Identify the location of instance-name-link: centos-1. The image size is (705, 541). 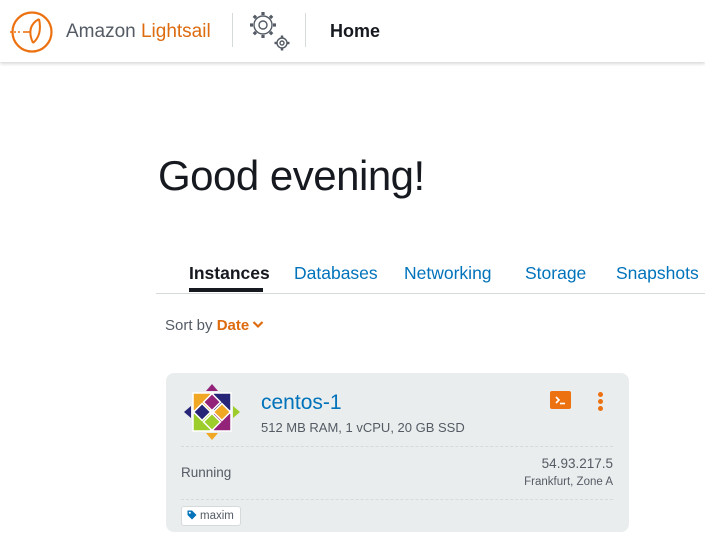
(301, 403).